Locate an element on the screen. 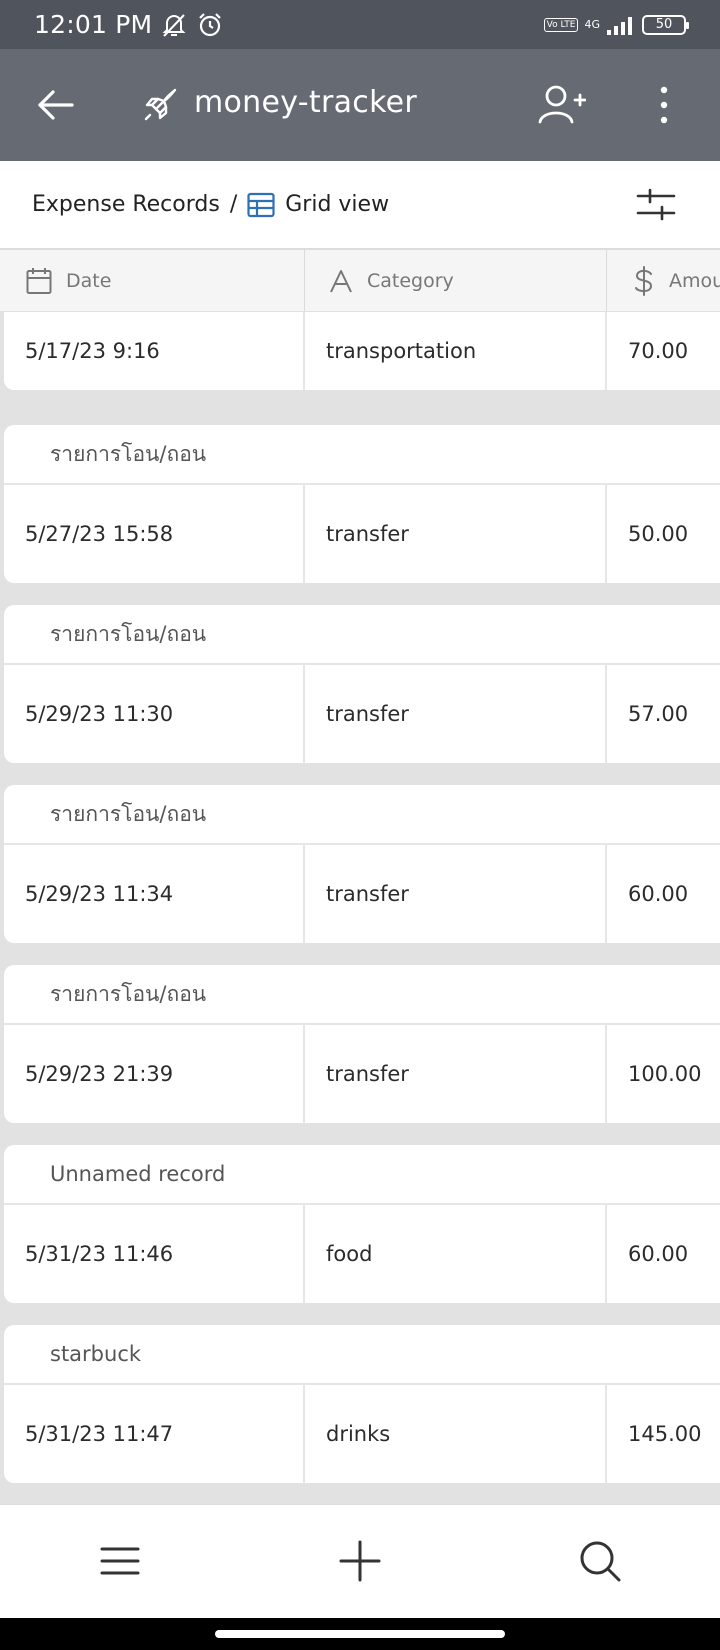  table-row: 5/27/23 15:58 transfer 50.00 is located at coordinates (362, 534).